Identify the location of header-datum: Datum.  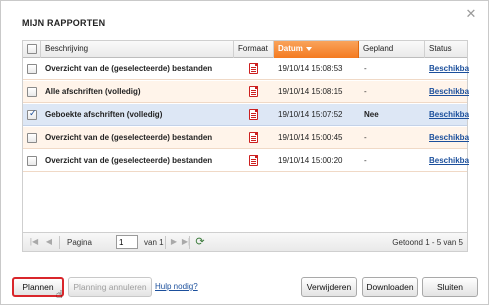
(316, 49).